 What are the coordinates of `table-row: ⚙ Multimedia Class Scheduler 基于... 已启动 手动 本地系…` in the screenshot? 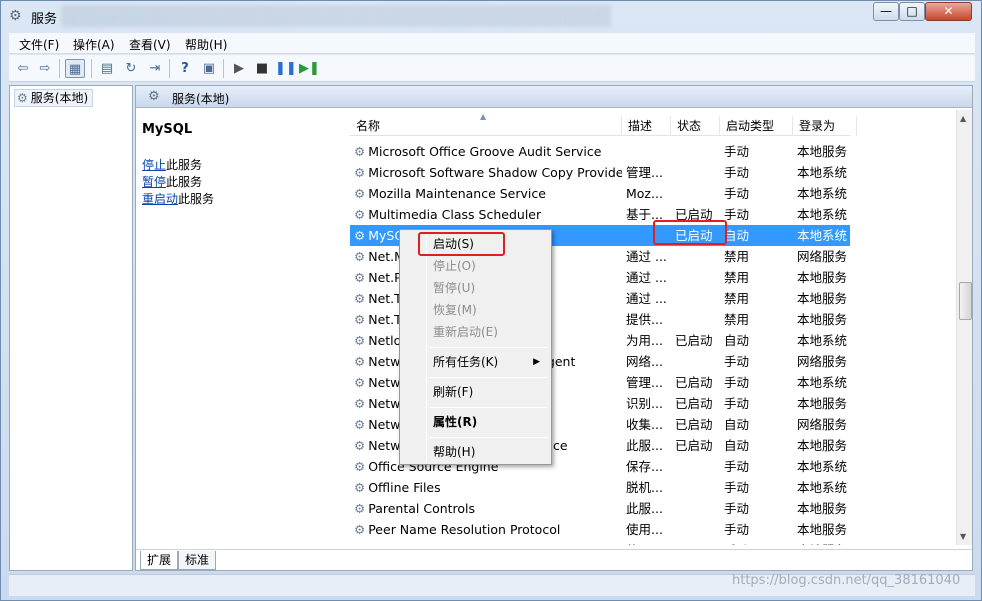 It's located at (600, 214).